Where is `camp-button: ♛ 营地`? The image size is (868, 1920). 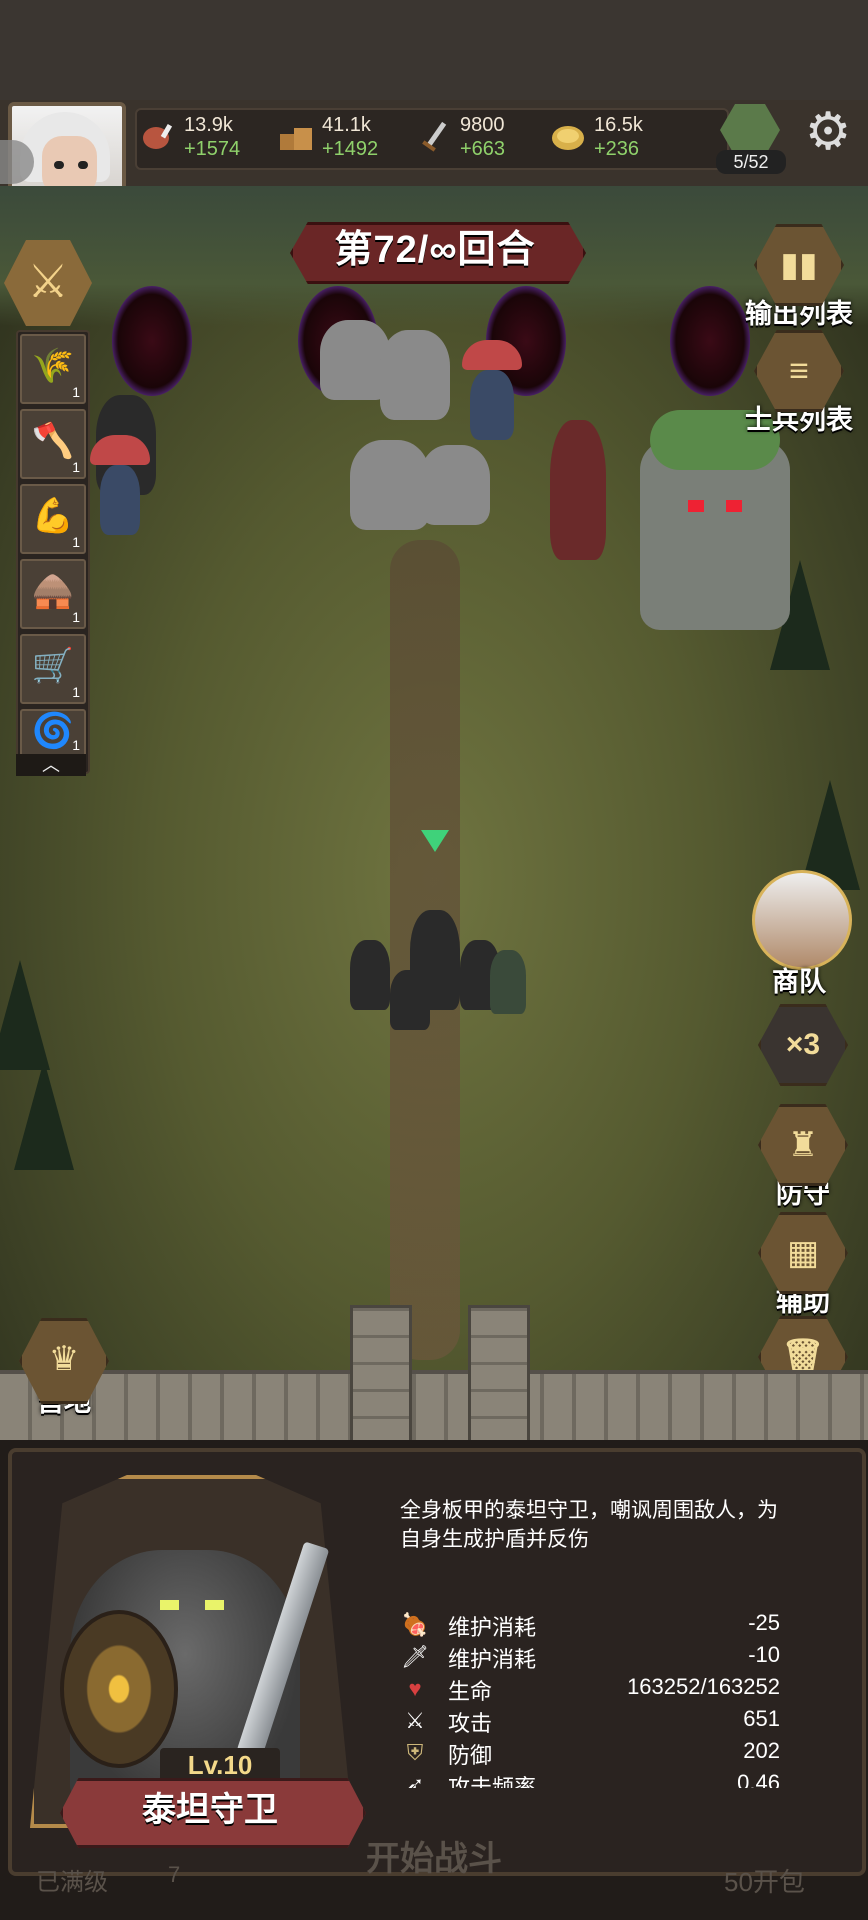
camp-button: ♛ 营地 is located at coordinates (64, 1368).